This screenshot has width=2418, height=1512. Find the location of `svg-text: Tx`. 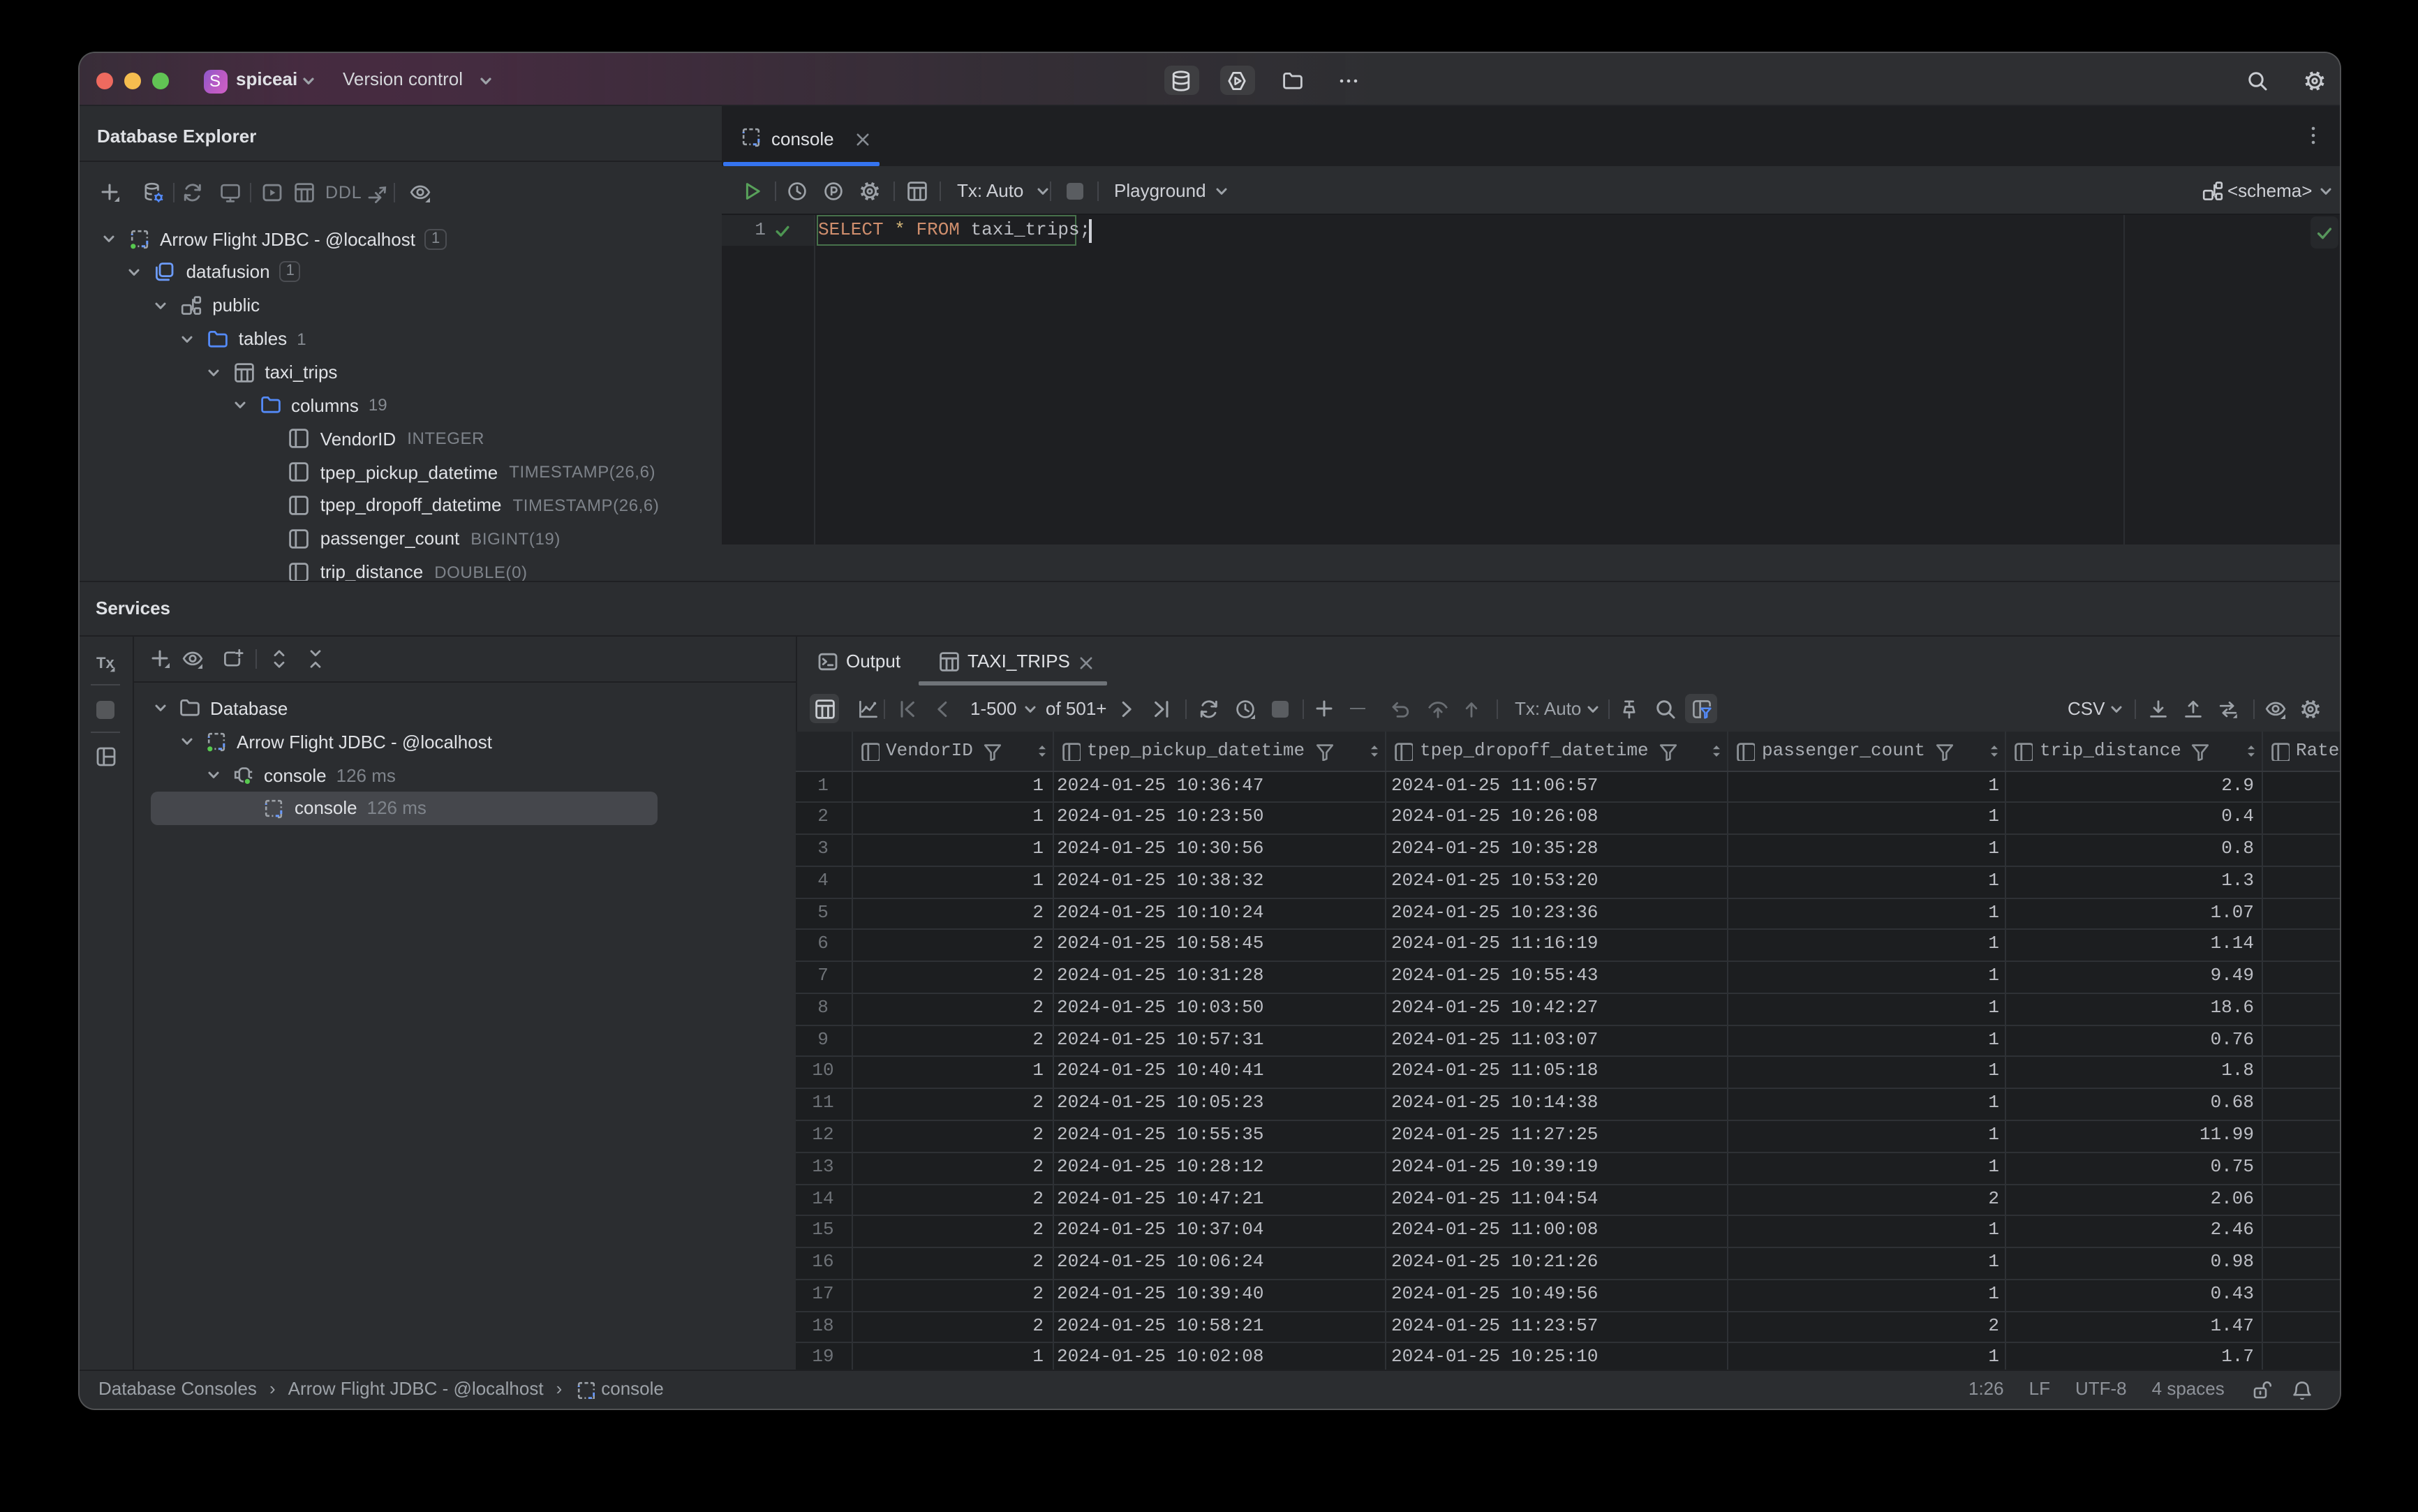

svg-text: Tx is located at coordinates (105, 663).